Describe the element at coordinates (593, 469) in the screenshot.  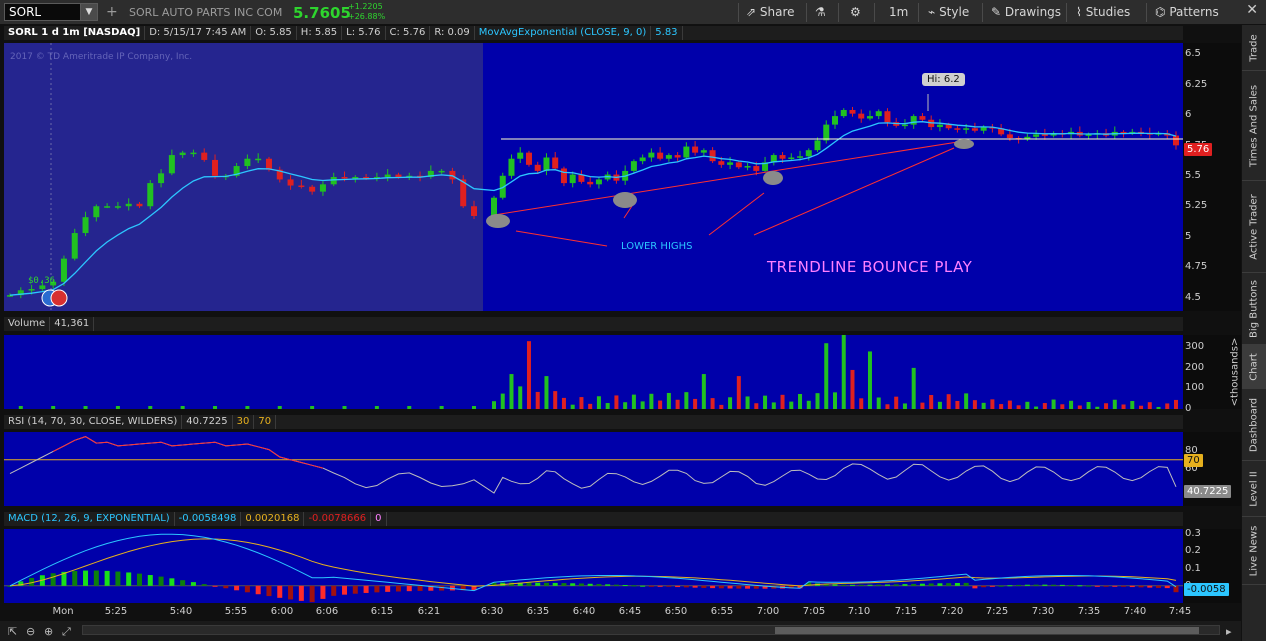
I see `rsi-pane` at that location.